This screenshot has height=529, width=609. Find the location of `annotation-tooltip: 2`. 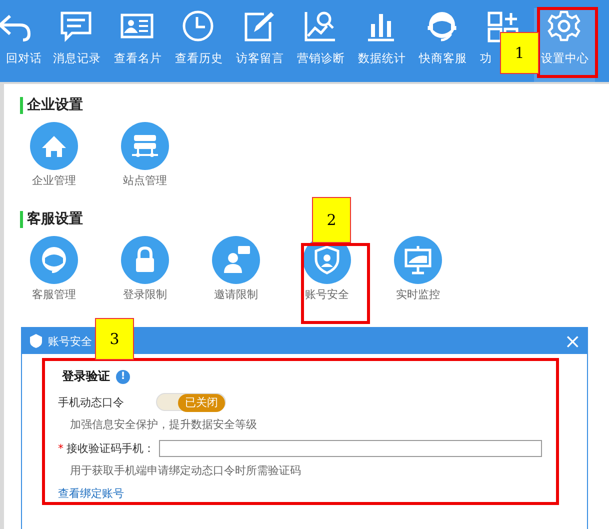

annotation-tooltip: 2 is located at coordinates (331, 220).